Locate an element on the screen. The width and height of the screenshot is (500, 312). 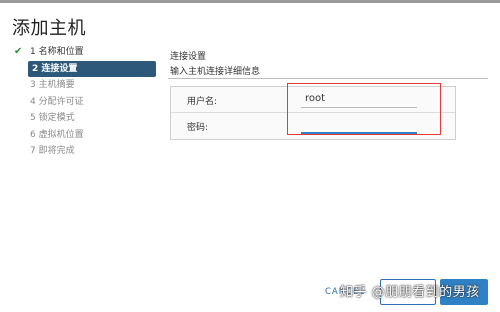
dialog-title: 添加主机 is located at coordinates (49, 28).